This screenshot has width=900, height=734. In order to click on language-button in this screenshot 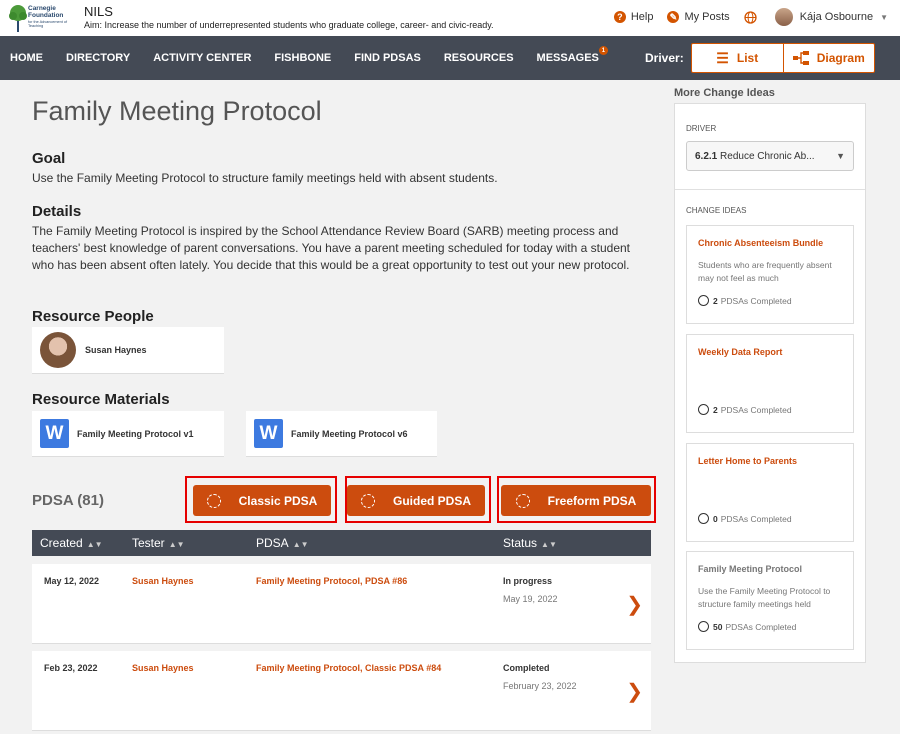, I will do `click(750, 17)`.